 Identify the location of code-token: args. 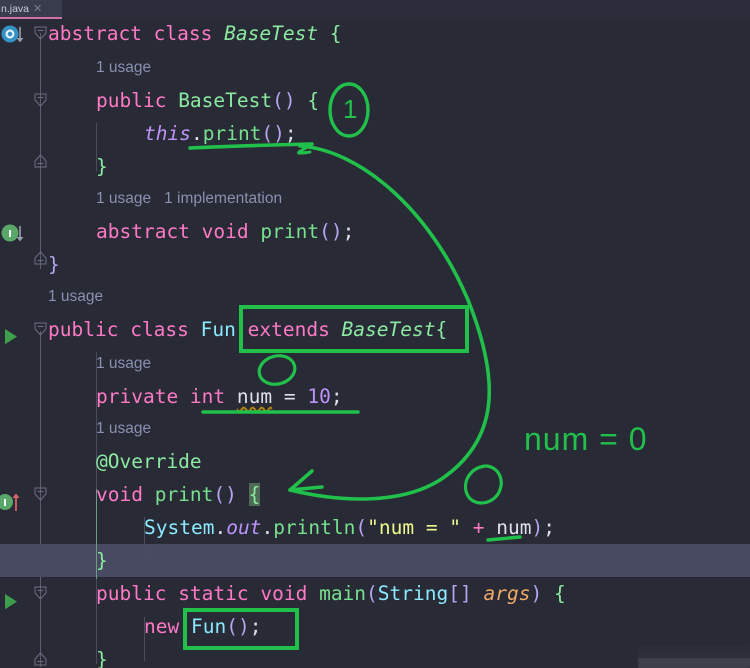
(507, 593).